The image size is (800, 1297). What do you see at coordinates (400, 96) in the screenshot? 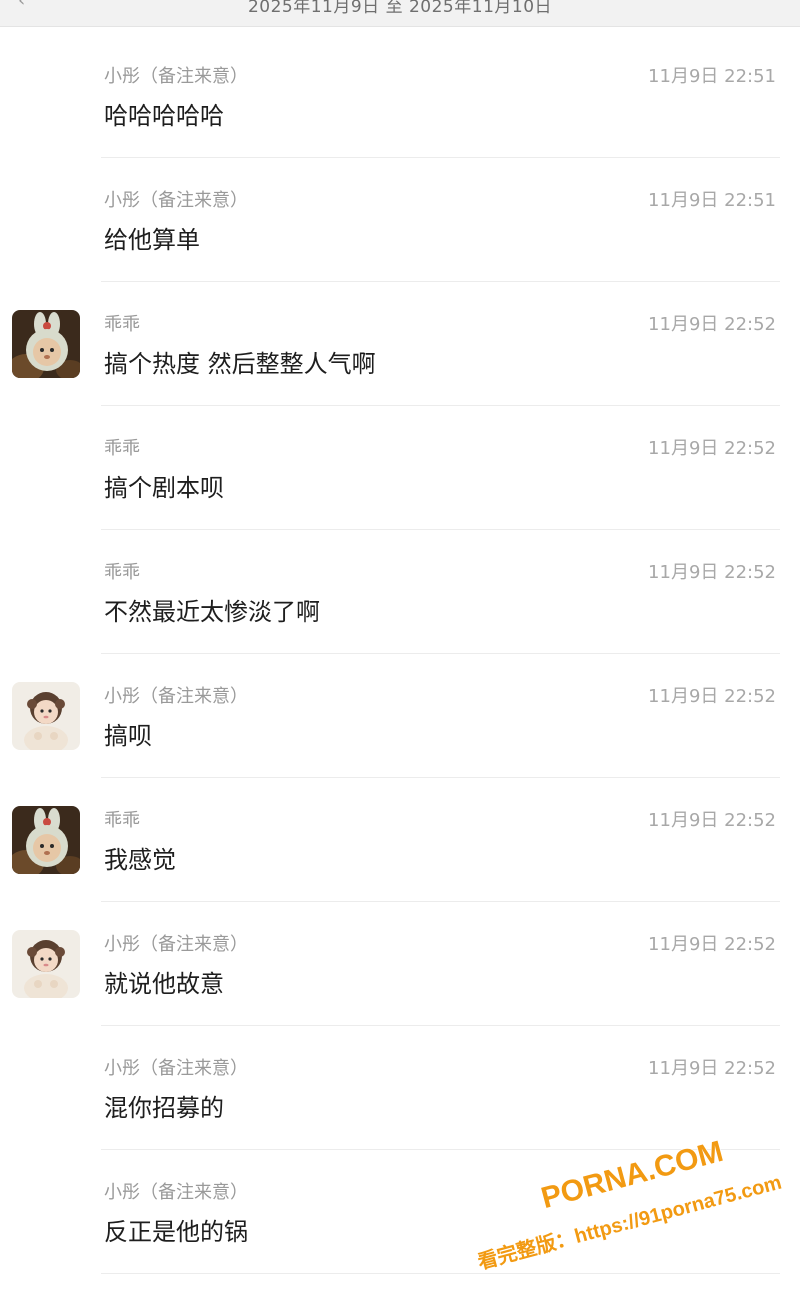
I see `chat-message: 小彤（备注来意） 11月9日 22:51 哈哈哈哈哈` at bounding box center [400, 96].